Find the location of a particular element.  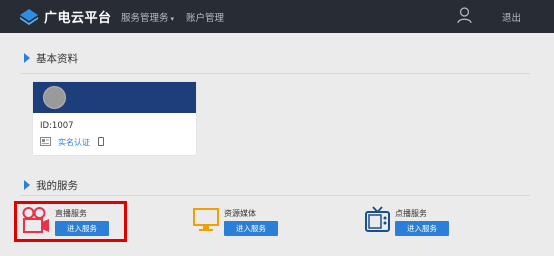

section-title-basic-info: 基本资料 is located at coordinates (51, 58).